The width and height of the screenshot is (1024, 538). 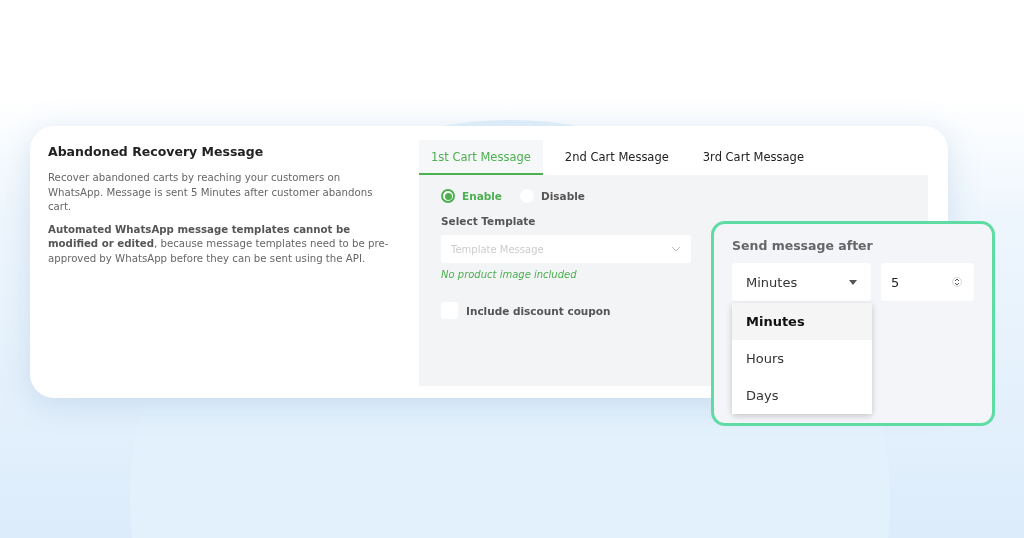 I want to click on caret-down-icon, so click(x=852, y=282).